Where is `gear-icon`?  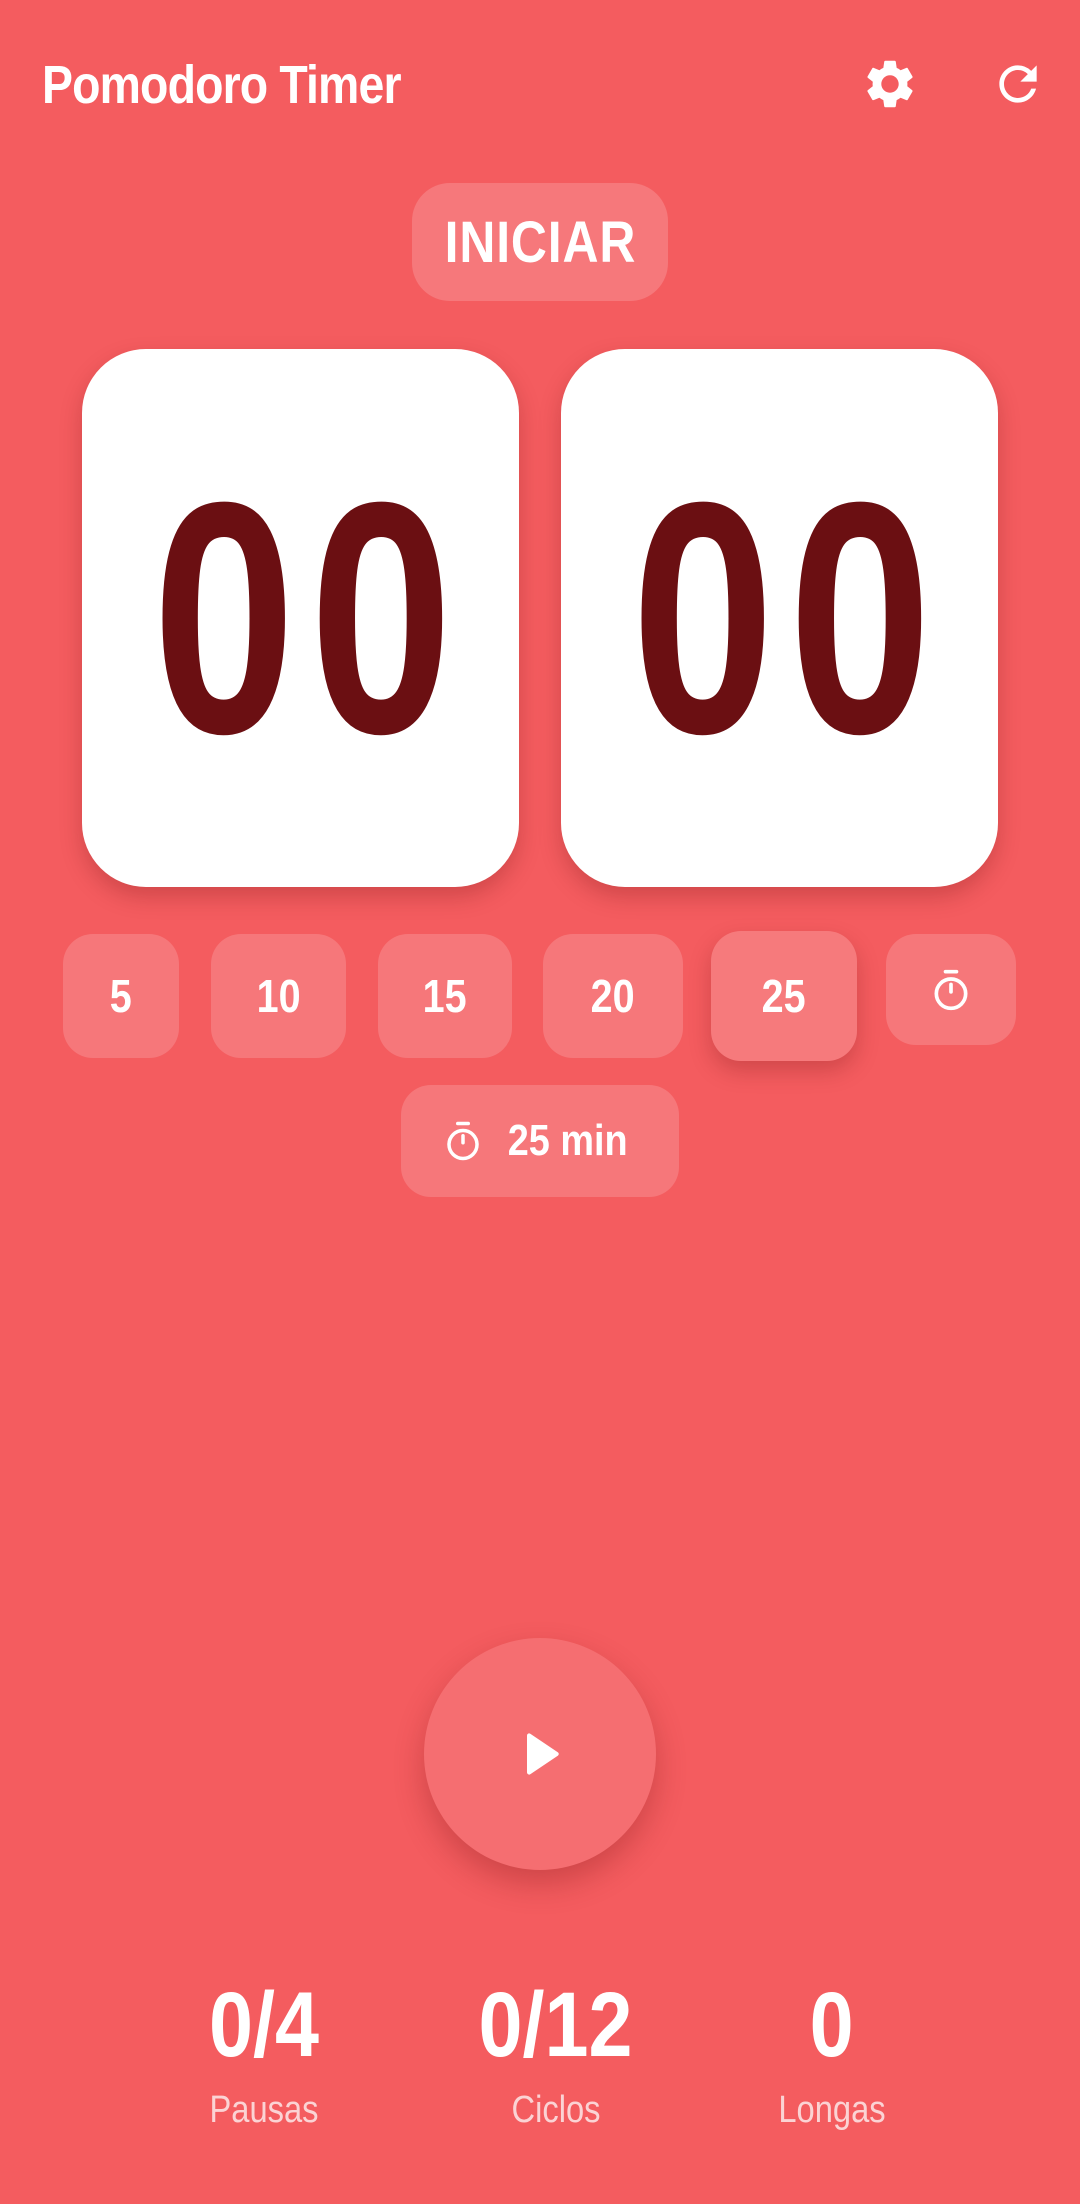
gear-icon is located at coordinates (890, 84).